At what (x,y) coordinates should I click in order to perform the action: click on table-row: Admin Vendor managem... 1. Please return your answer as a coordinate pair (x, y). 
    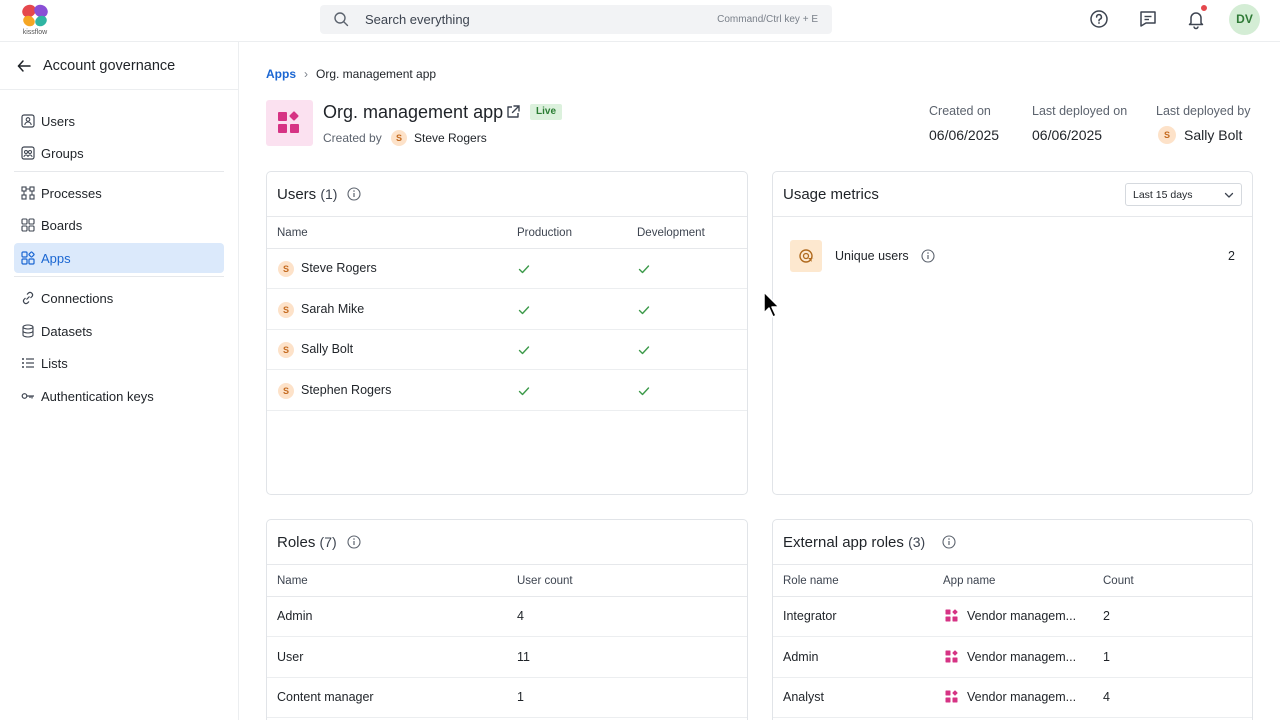
    Looking at the image, I should click on (1012, 658).